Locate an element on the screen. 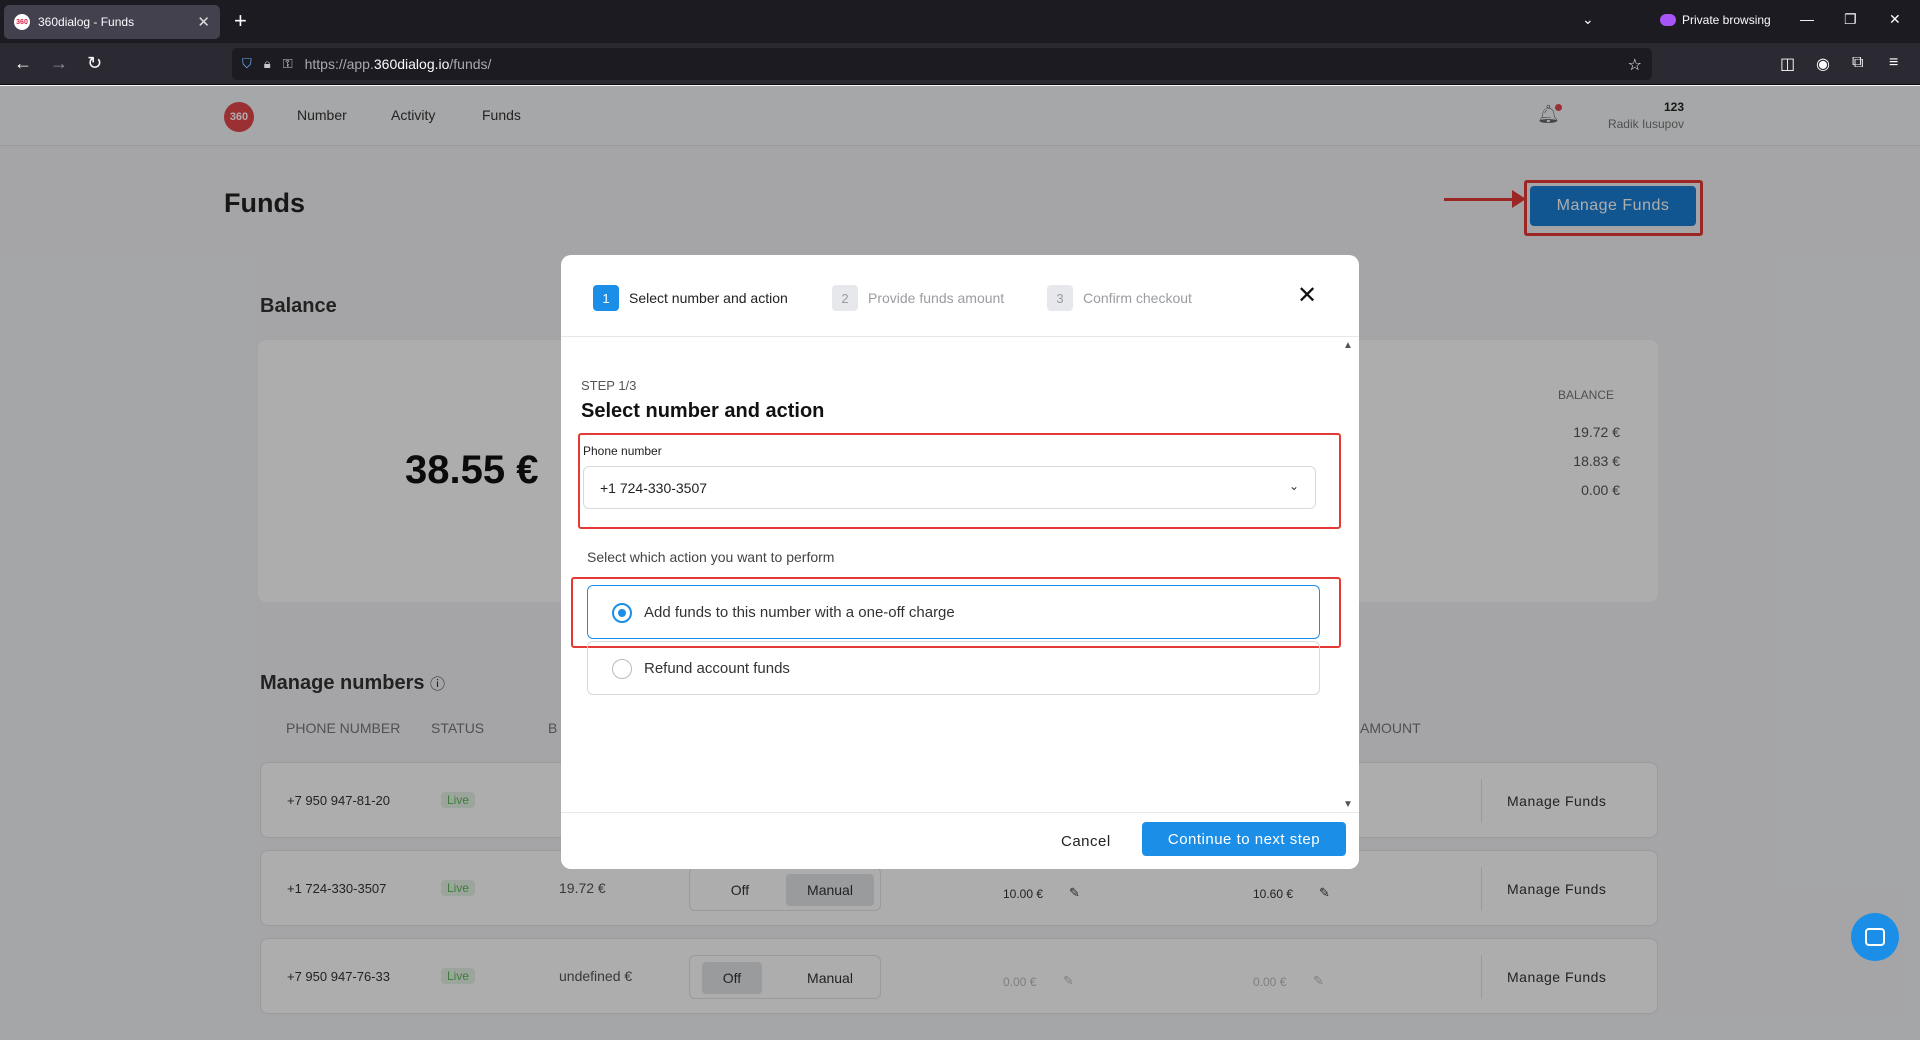 Image resolution: width=1920 pixels, height=1040 pixels. option-refund: Refund account funds is located at coordinates (953, 668).